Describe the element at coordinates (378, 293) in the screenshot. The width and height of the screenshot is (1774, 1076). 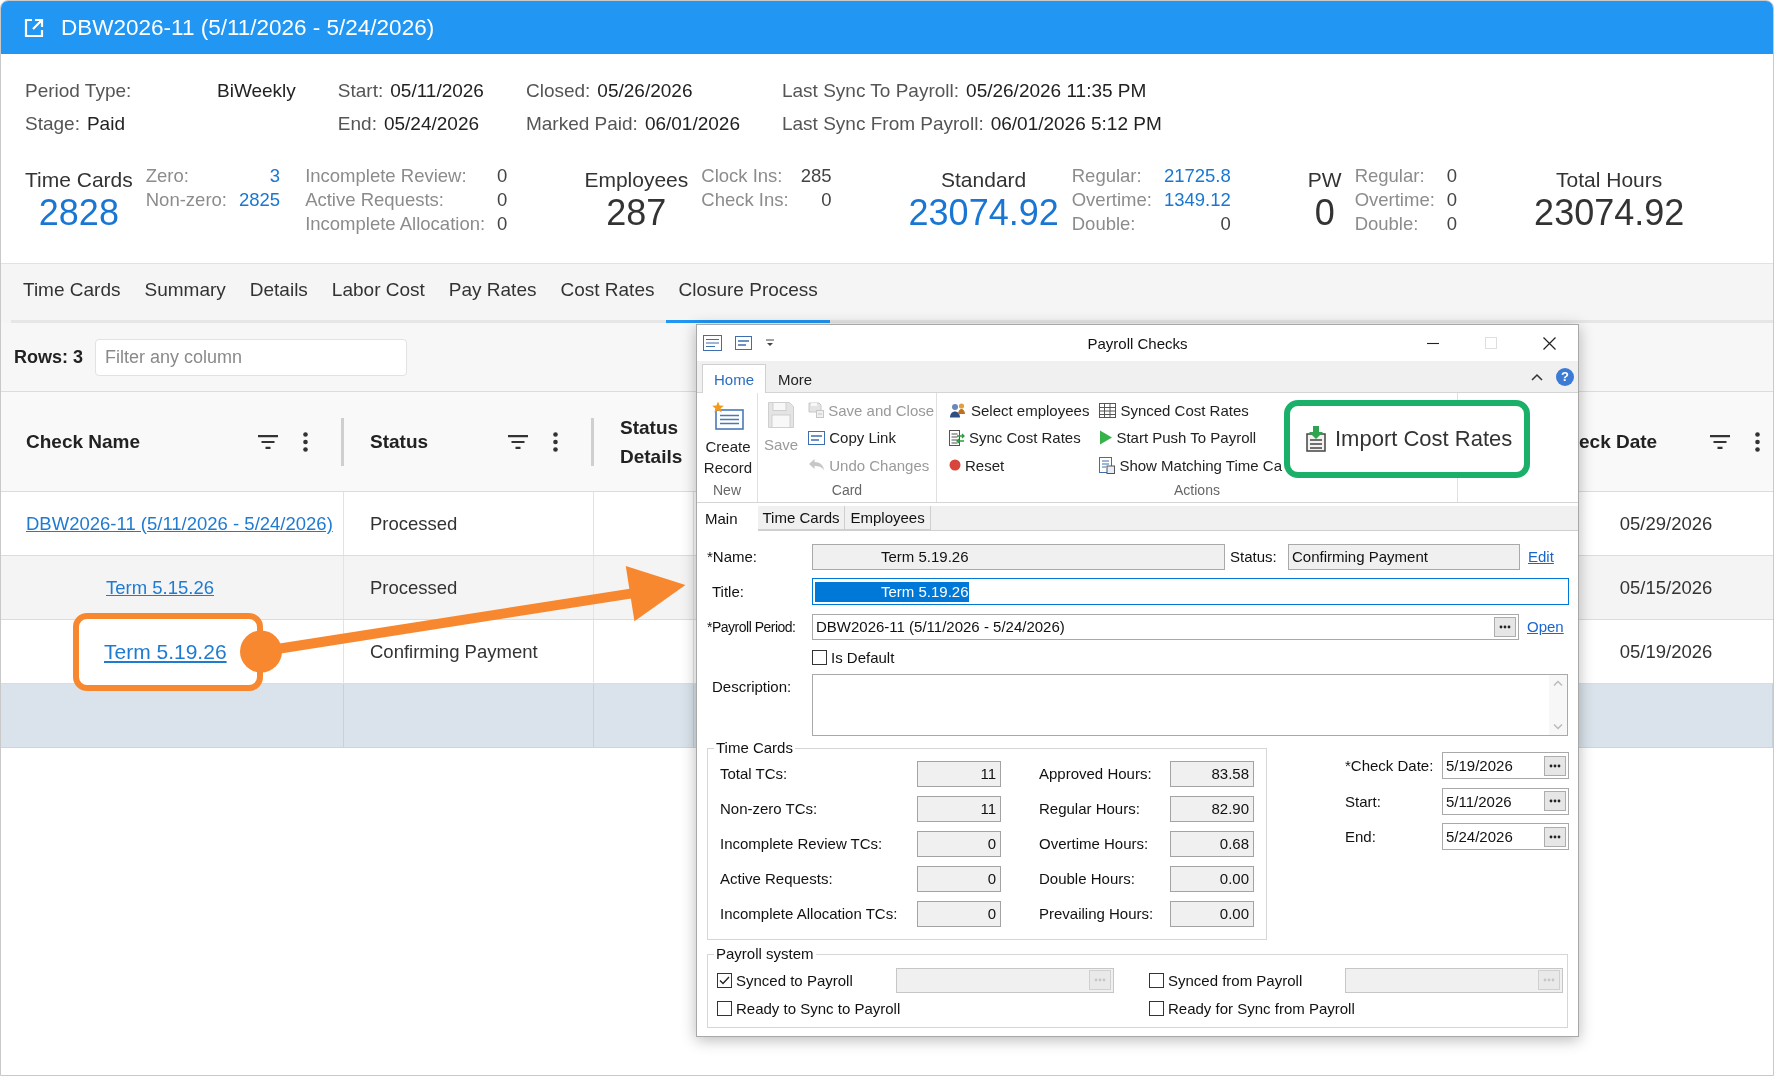
I see `tab: Labor Cost` at that location.